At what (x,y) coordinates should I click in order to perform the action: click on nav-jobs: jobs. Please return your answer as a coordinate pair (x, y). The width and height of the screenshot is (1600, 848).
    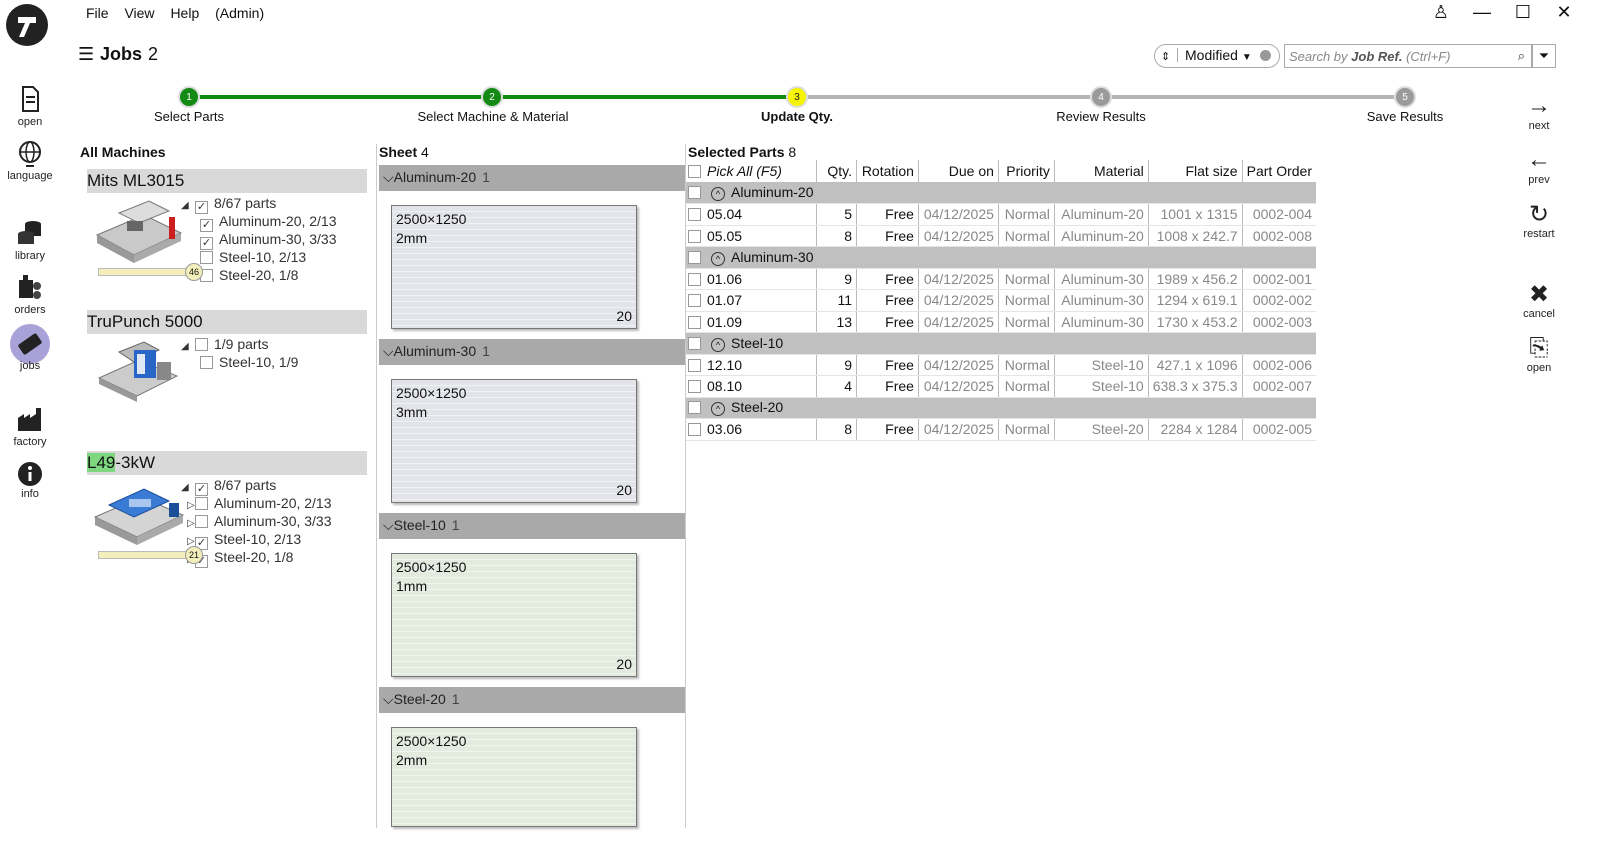
    Looking at the image, I should click on (30, 351).